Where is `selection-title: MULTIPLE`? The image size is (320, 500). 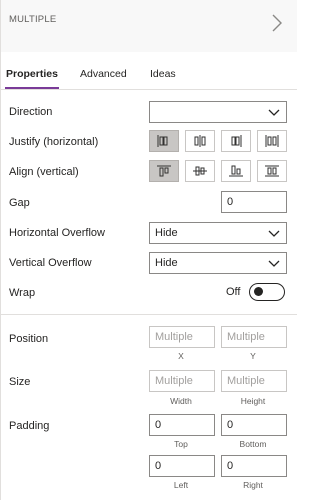
selection-title: MULTIPLE is located at coordinates (33, 19).